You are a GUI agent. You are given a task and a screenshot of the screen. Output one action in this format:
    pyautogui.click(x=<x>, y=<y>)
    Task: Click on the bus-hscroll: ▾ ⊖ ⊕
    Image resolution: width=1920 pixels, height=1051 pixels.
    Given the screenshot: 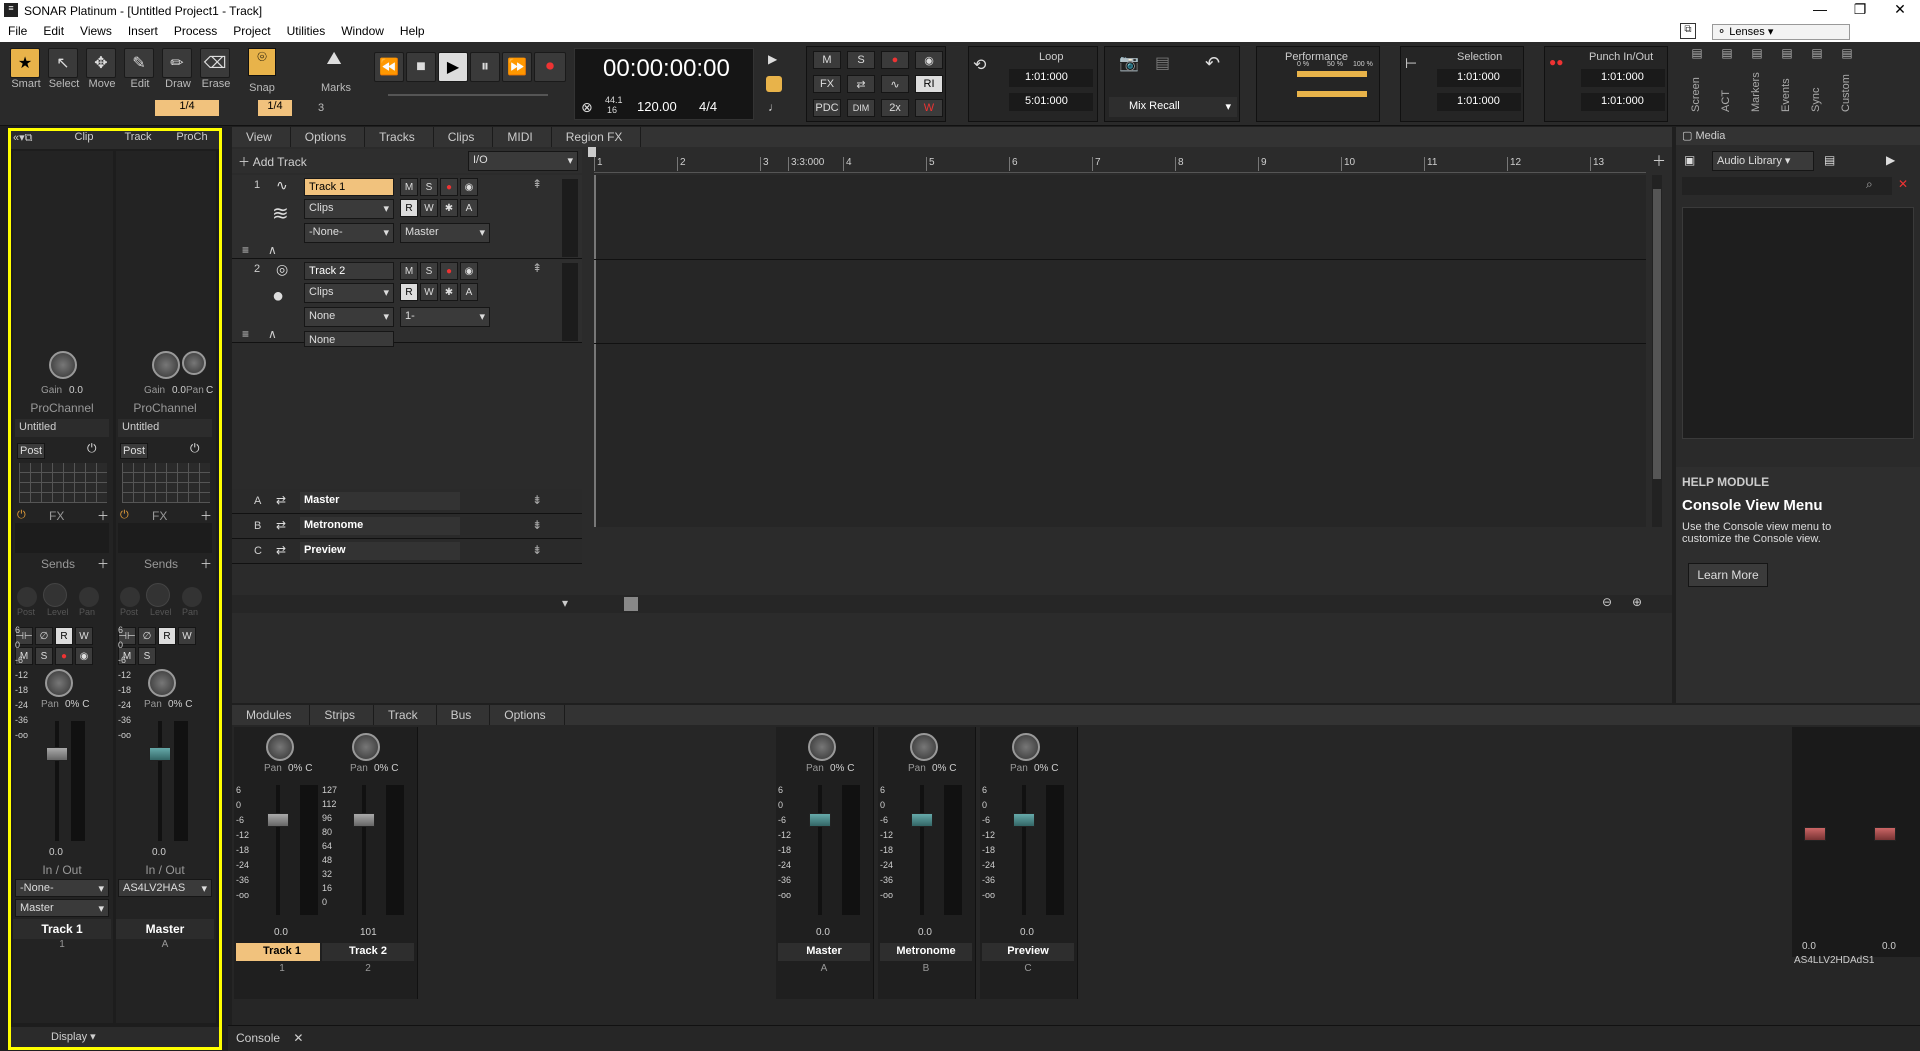 What is the action you would take?
    pyautogui.click(x=952, y=604)
    